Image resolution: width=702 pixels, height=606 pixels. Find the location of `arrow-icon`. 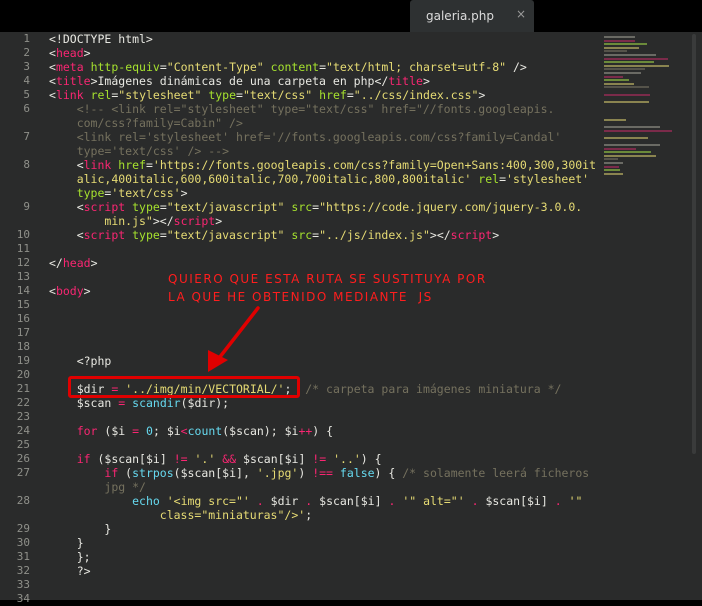

arrow-icon is located at coordinates (234, 339).